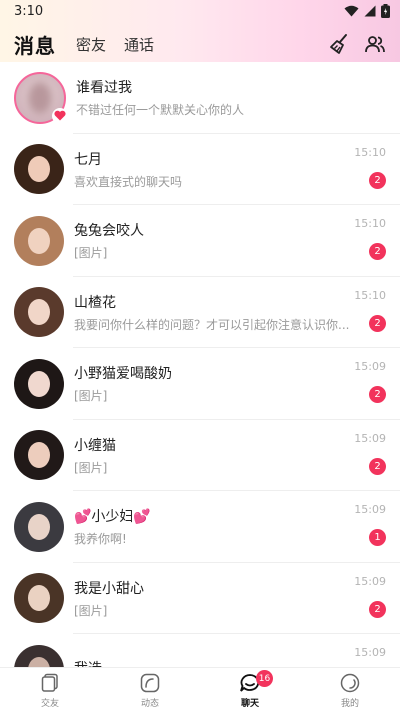 The width and height of the screenshot is (400, 712). I want to click on header-actions, so click(357, 44).